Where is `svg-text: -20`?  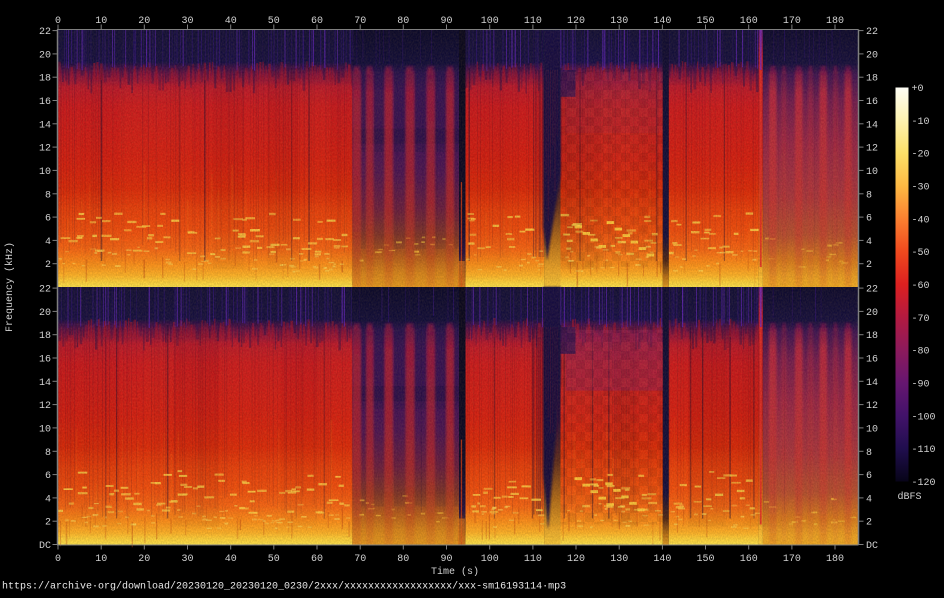
svg-text: -20 is located at coordinates (921, 155).